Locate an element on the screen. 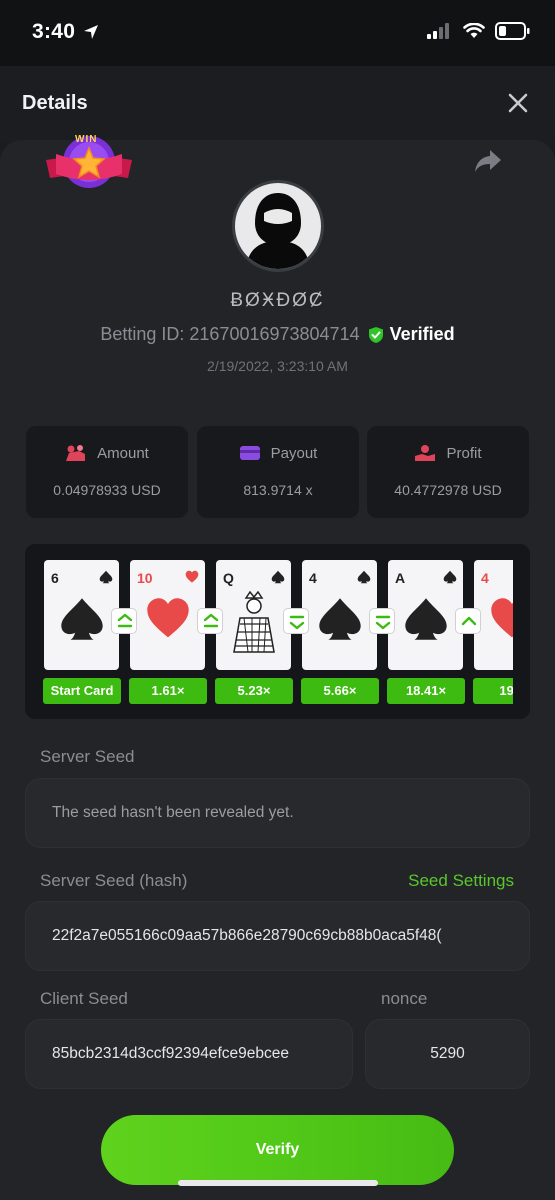 The height and width of the screenshot is (1200, 555). playing-card: 4 is located at coordinates (339, 615).